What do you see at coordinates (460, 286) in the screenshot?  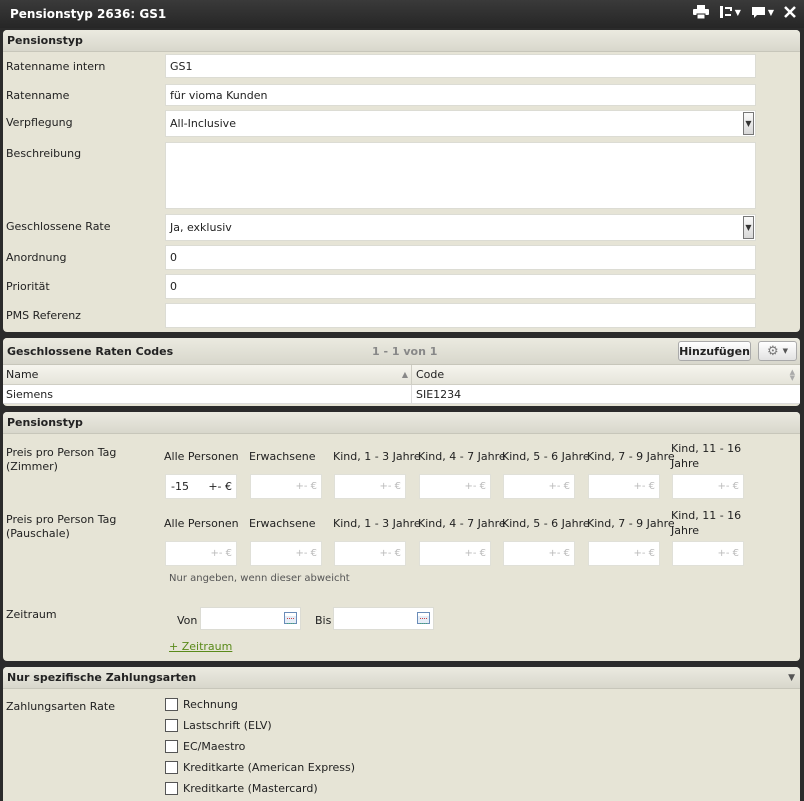 I see `prioritaet-input: 0` at bounding box center [460, 286].